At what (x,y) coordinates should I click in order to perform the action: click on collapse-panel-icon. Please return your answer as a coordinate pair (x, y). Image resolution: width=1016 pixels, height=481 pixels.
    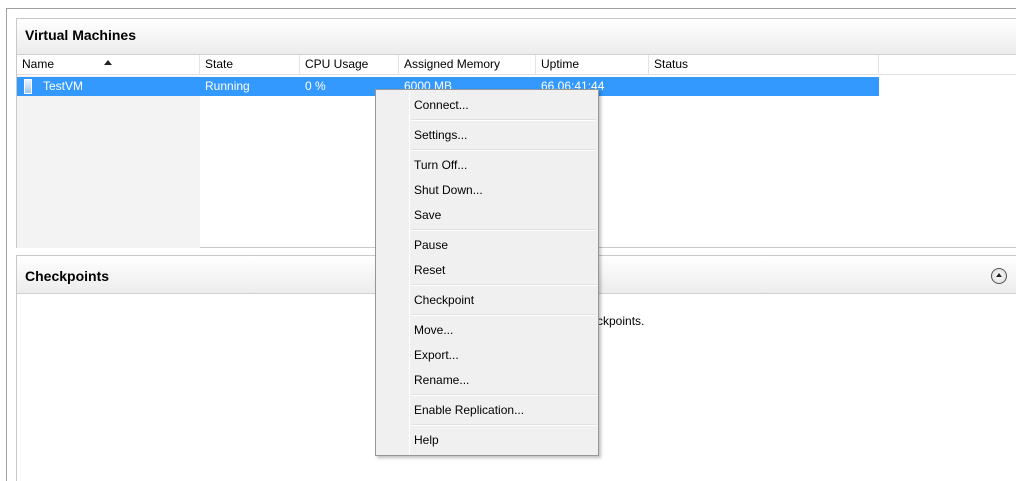
    Looking at the image, I should click on (999, 276).